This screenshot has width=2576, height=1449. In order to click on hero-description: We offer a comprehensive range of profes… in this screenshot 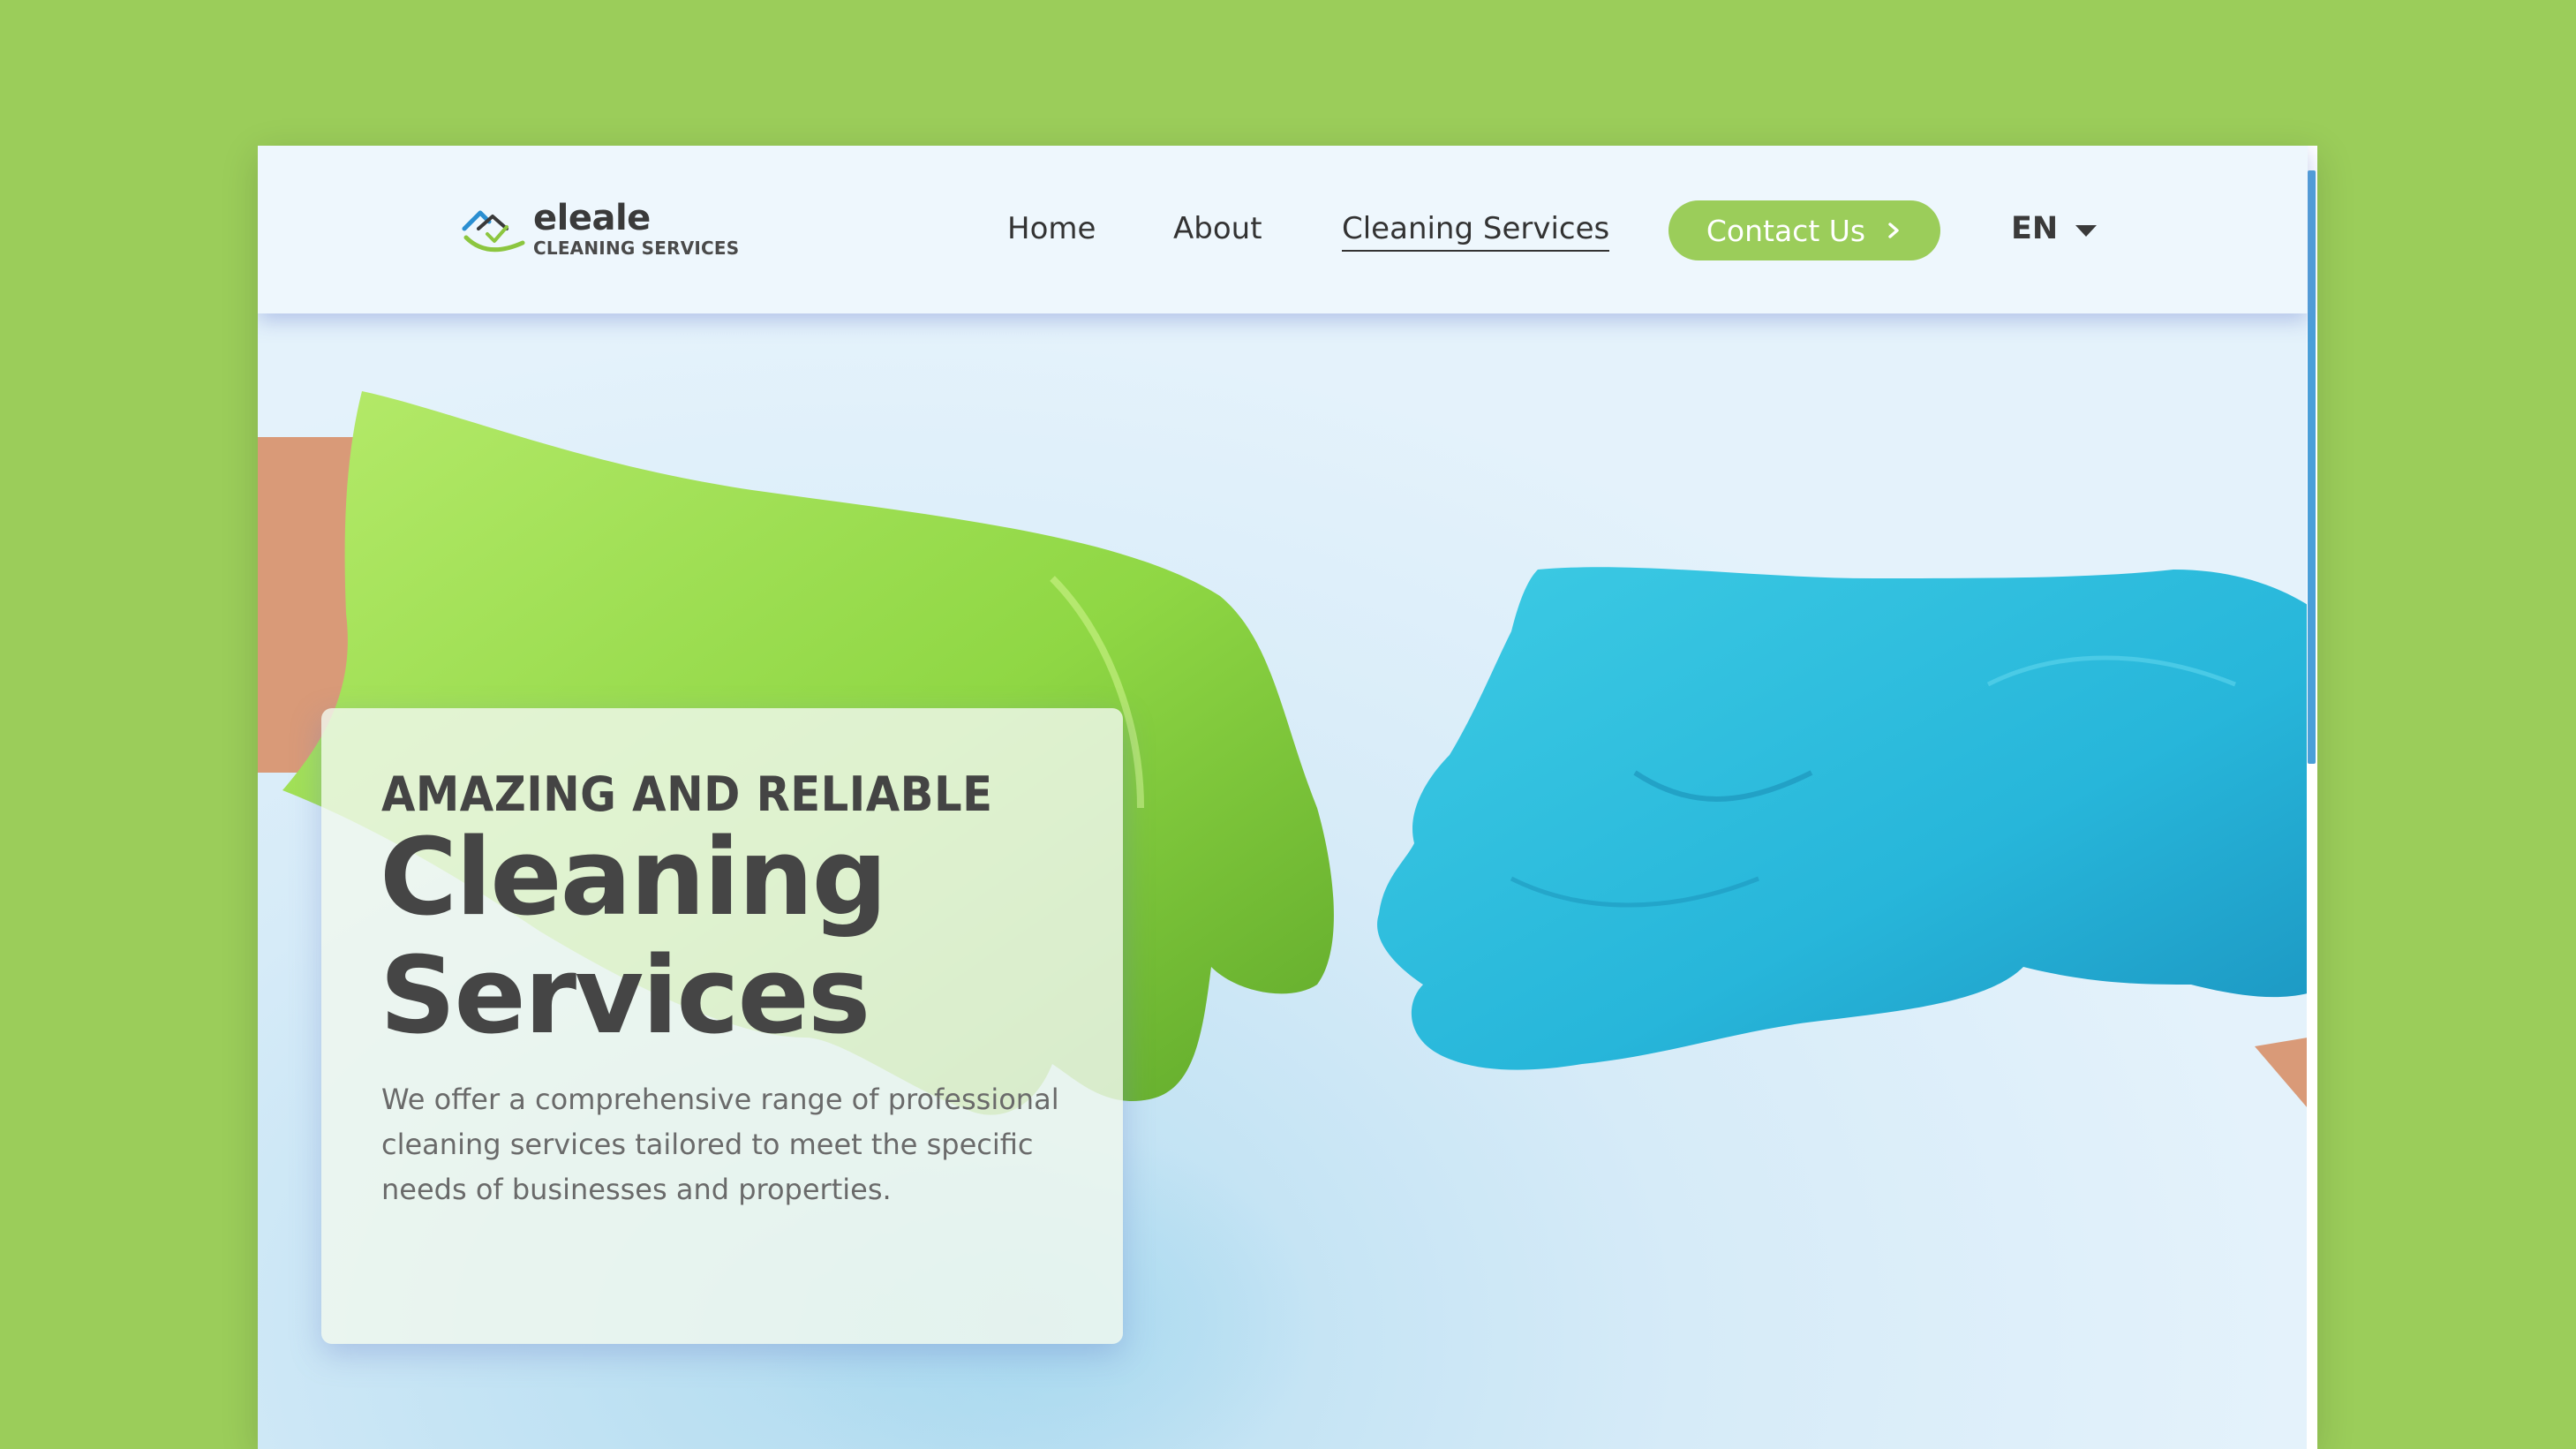, I will do `click(720, 1144)`.